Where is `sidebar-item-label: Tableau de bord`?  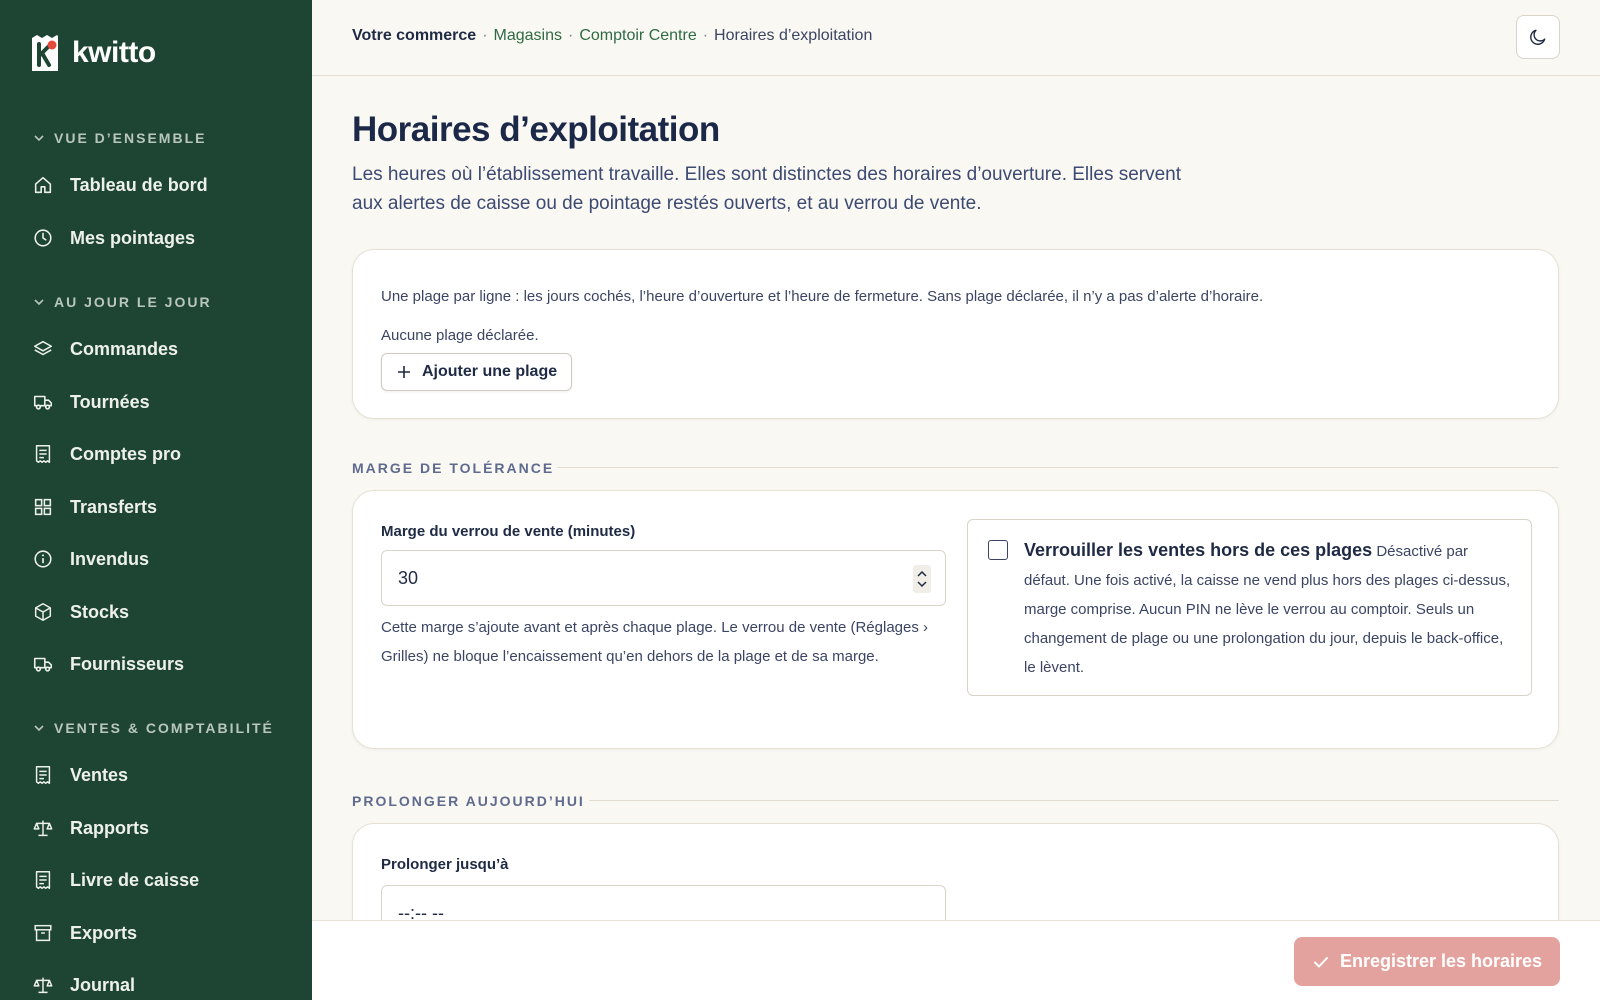 sidebar-item-label: Tableau de bord is located at coordinates (139, 184).